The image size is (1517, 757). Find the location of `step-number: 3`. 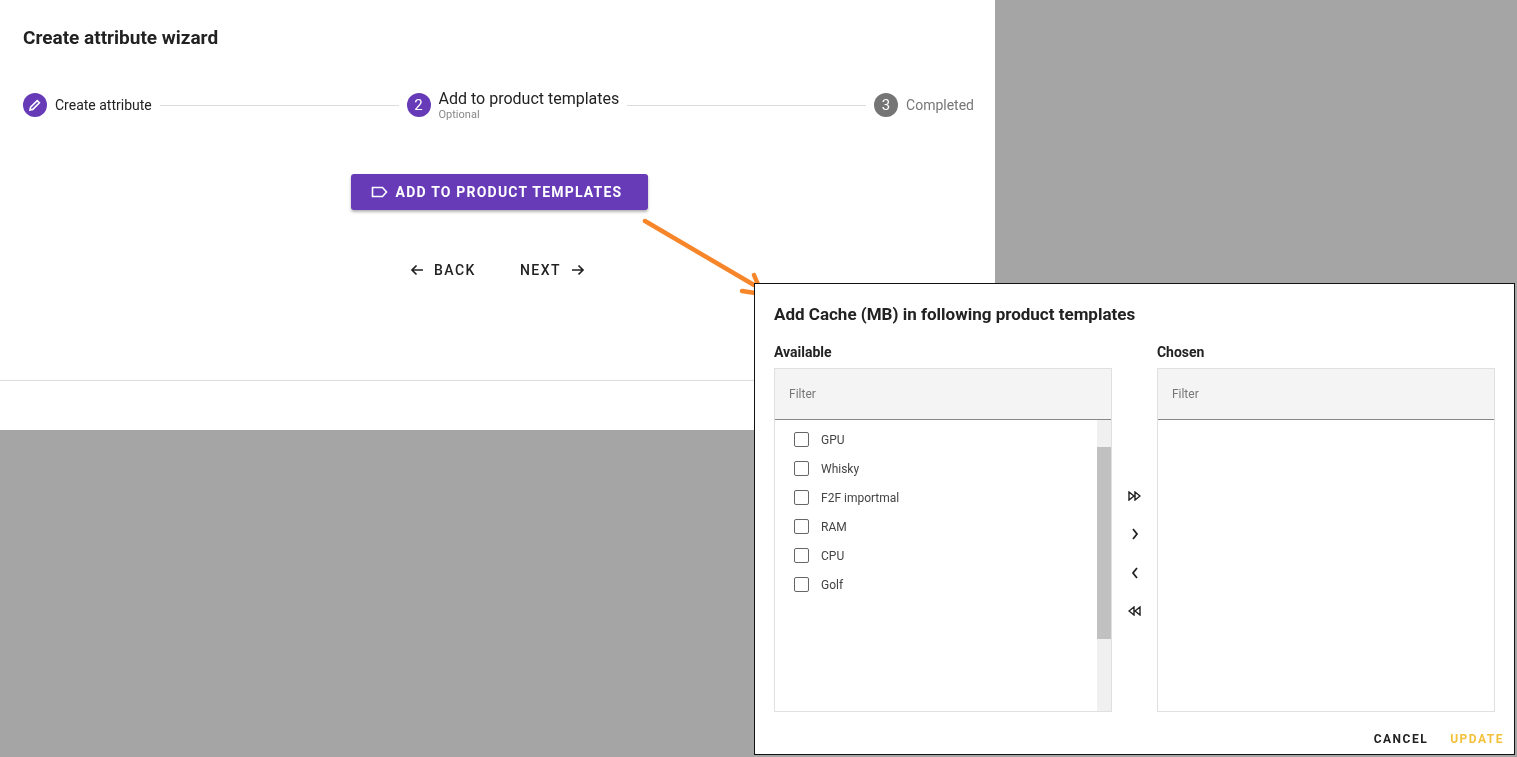

step-number: 3 is located at coordinates (886, 105).